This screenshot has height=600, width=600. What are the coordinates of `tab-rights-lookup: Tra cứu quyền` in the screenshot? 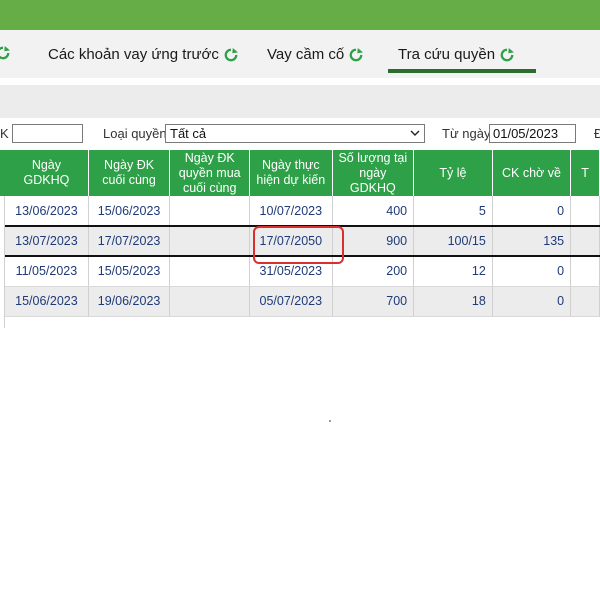 It's located at (456, 54).